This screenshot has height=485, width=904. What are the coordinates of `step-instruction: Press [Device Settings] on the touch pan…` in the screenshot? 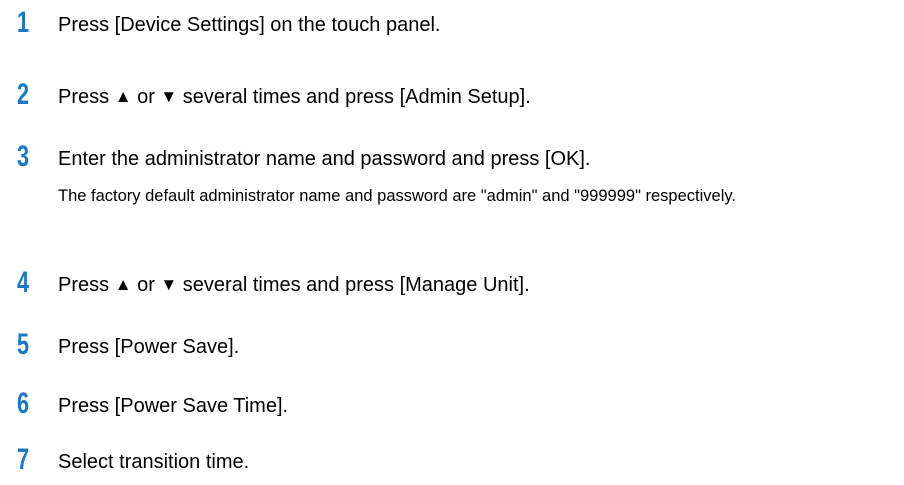 It's located at (249, 25).